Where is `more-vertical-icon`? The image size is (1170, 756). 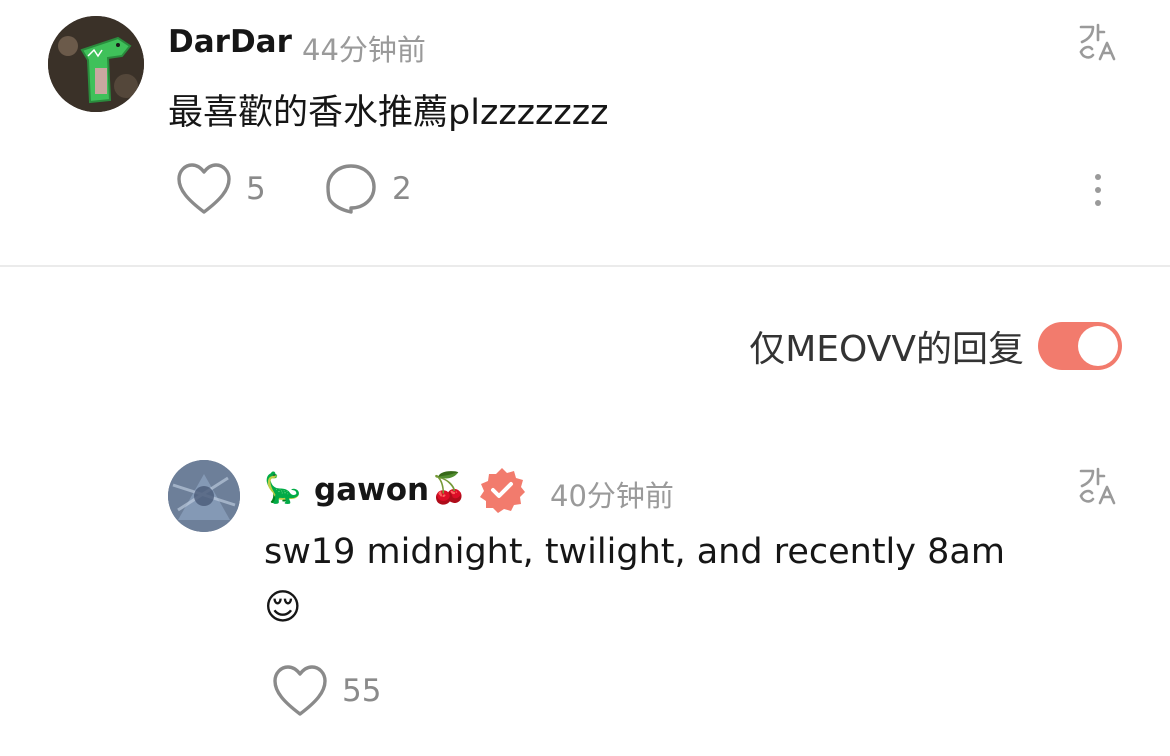 more-vertical-icon is located at coordinates (1098, 190).